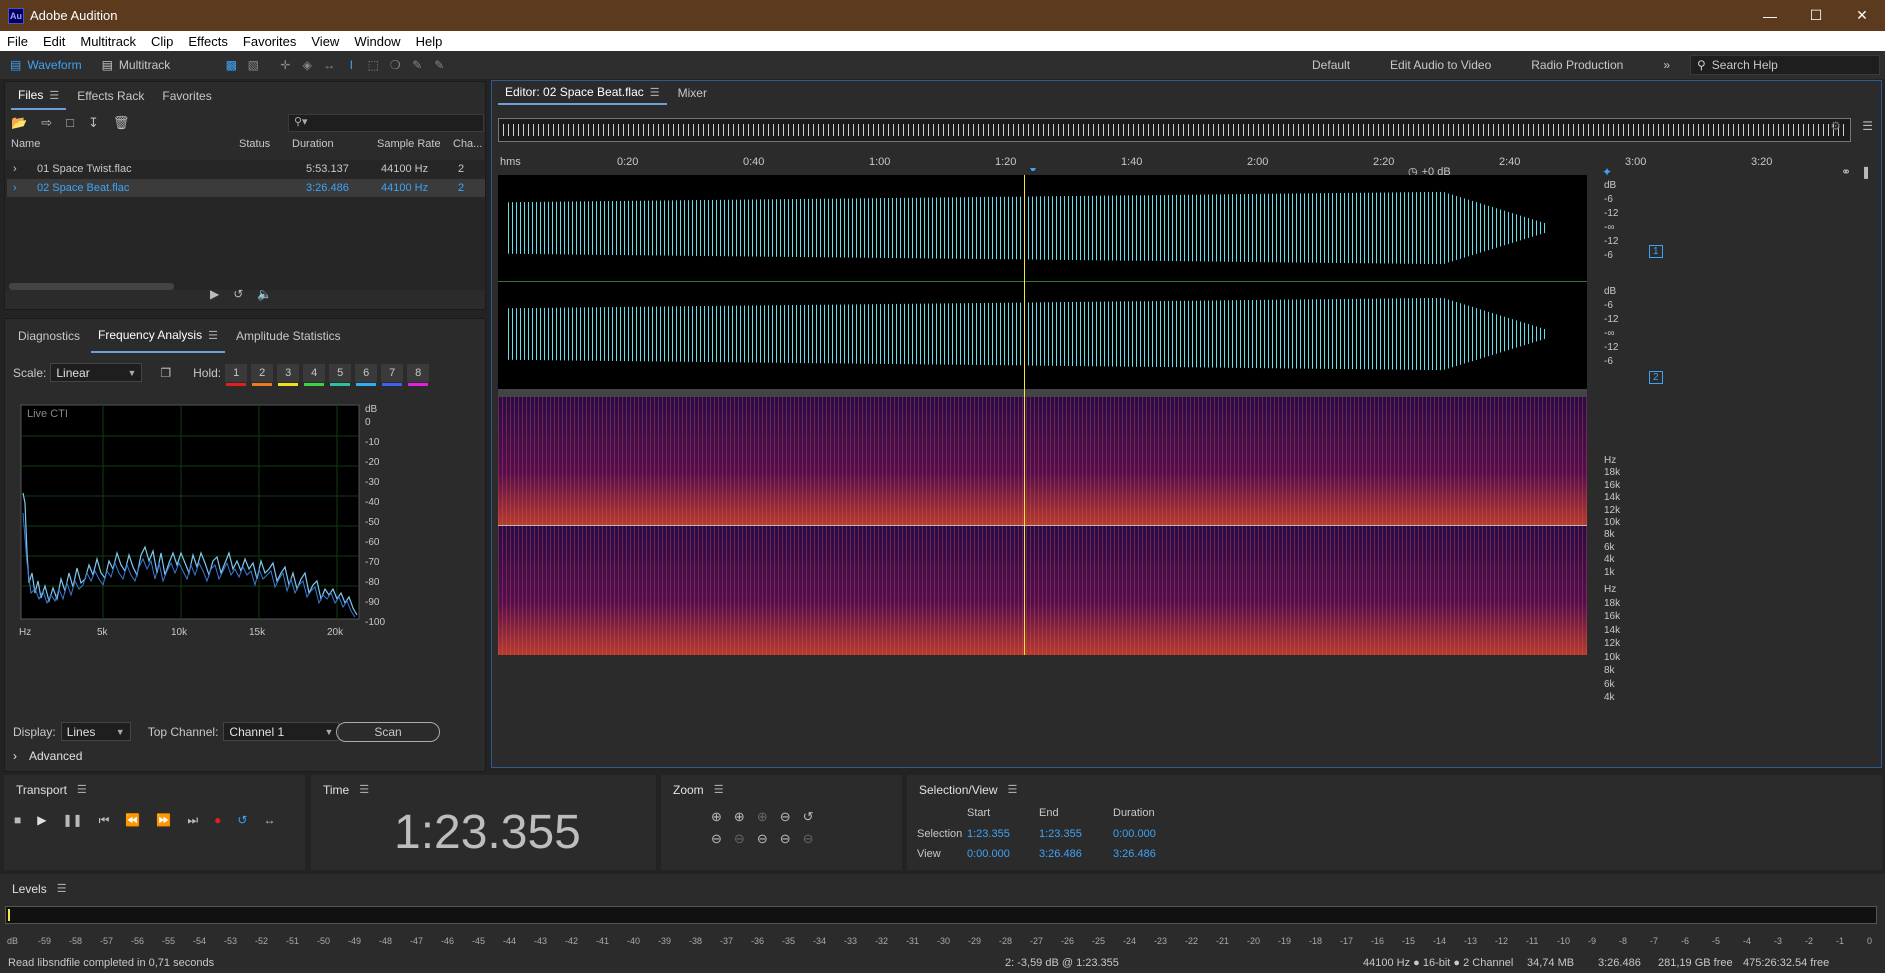 This screenshot has height=973, width=1885. I want to click on advanced-toggle: › Advanced, so click(47, 756).